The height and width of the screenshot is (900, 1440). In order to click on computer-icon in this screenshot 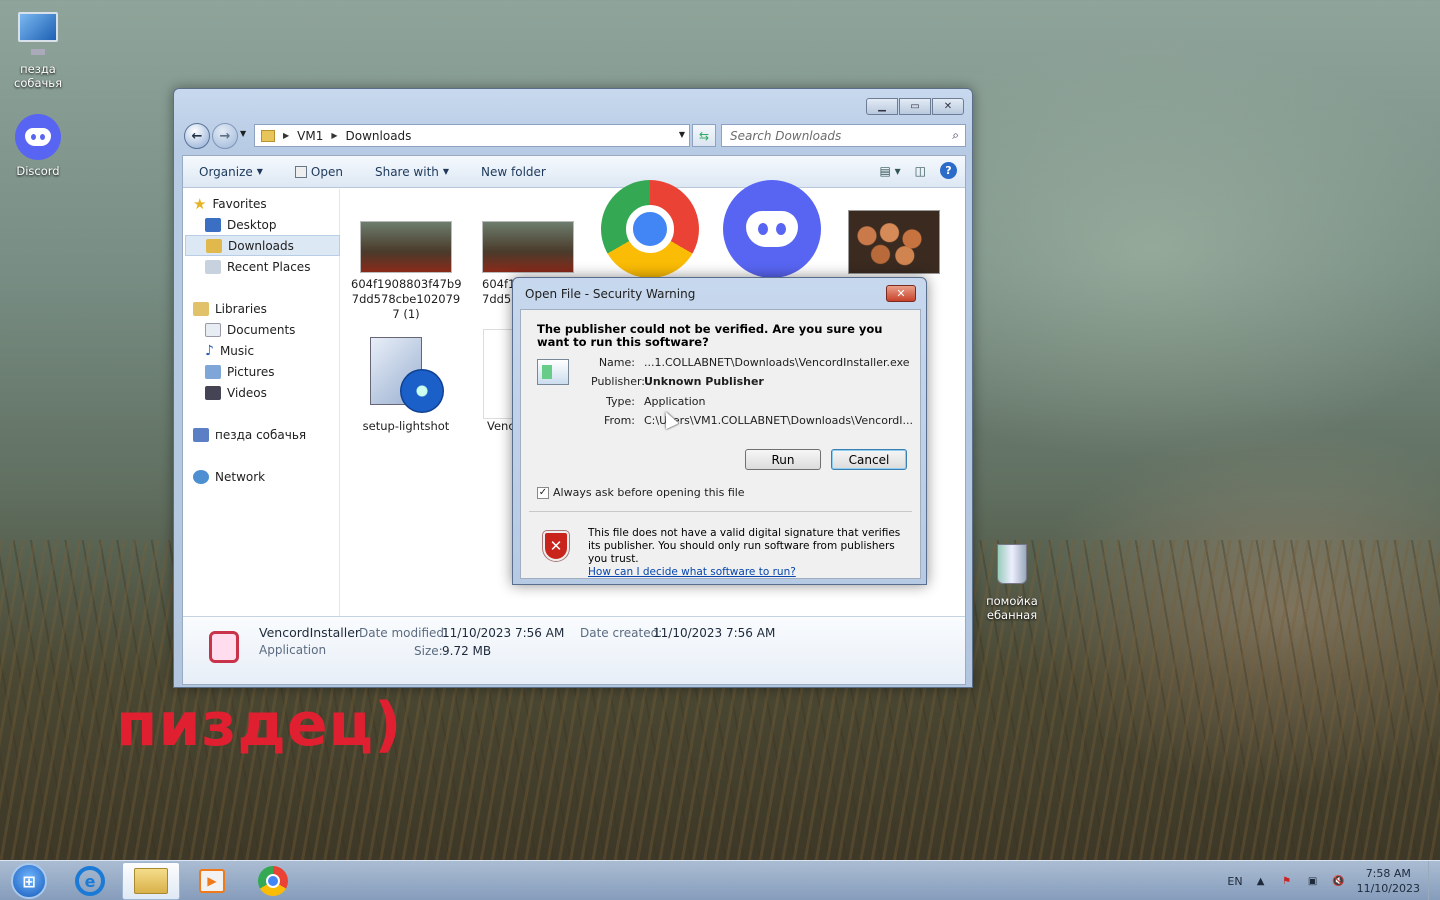, I will do `click(38, 35)`.